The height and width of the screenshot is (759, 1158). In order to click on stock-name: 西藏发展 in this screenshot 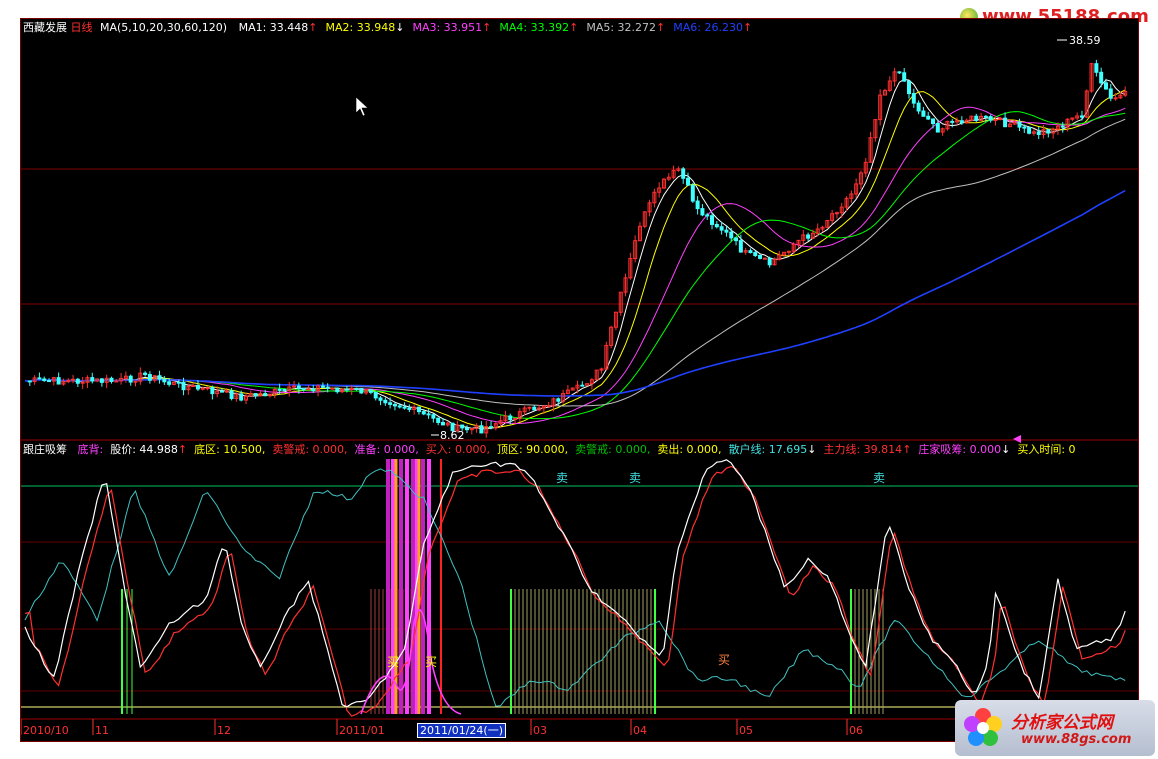, I will do `click(45, 27)`.